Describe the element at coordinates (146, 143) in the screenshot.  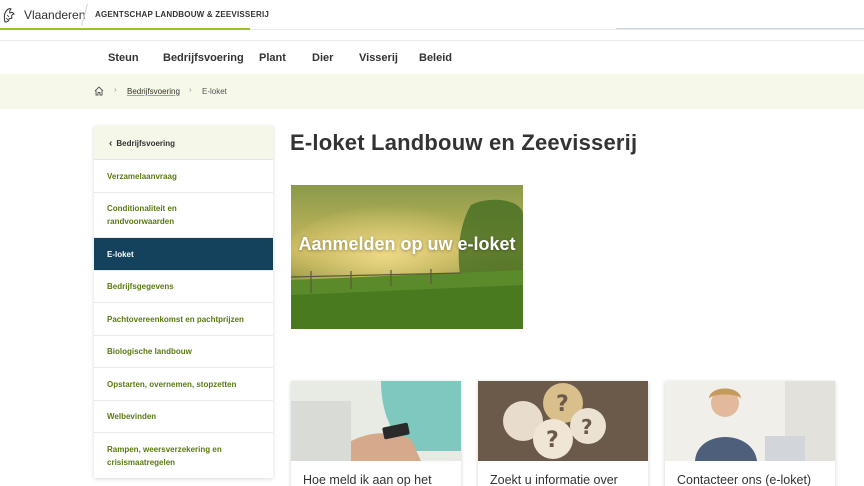
I see `sidebar-back-label: Bedrijfsvoering` at that location.